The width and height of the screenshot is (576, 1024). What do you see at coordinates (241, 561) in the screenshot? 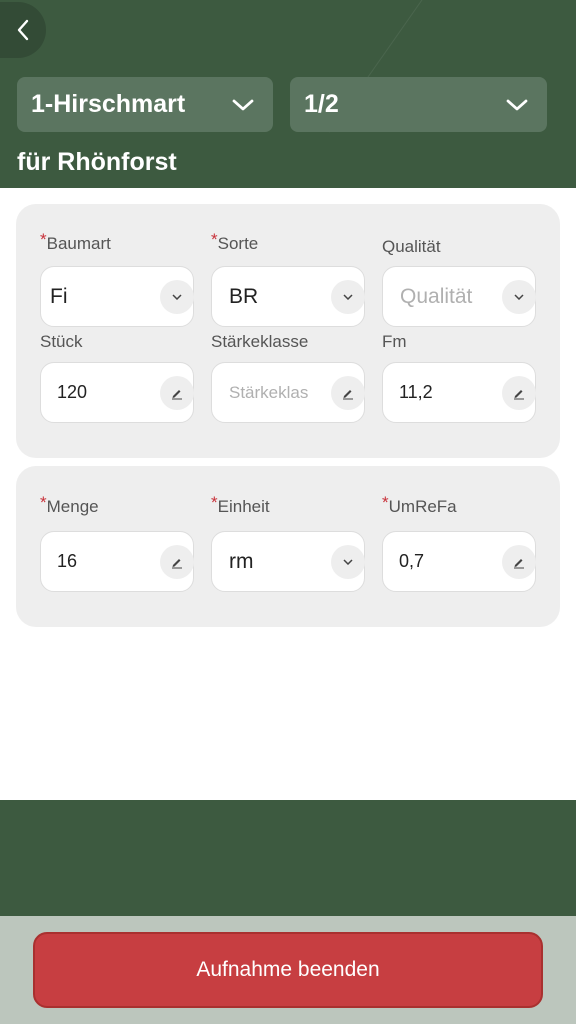
I see `einheit-value: rm` at bounding box center [241, 561].